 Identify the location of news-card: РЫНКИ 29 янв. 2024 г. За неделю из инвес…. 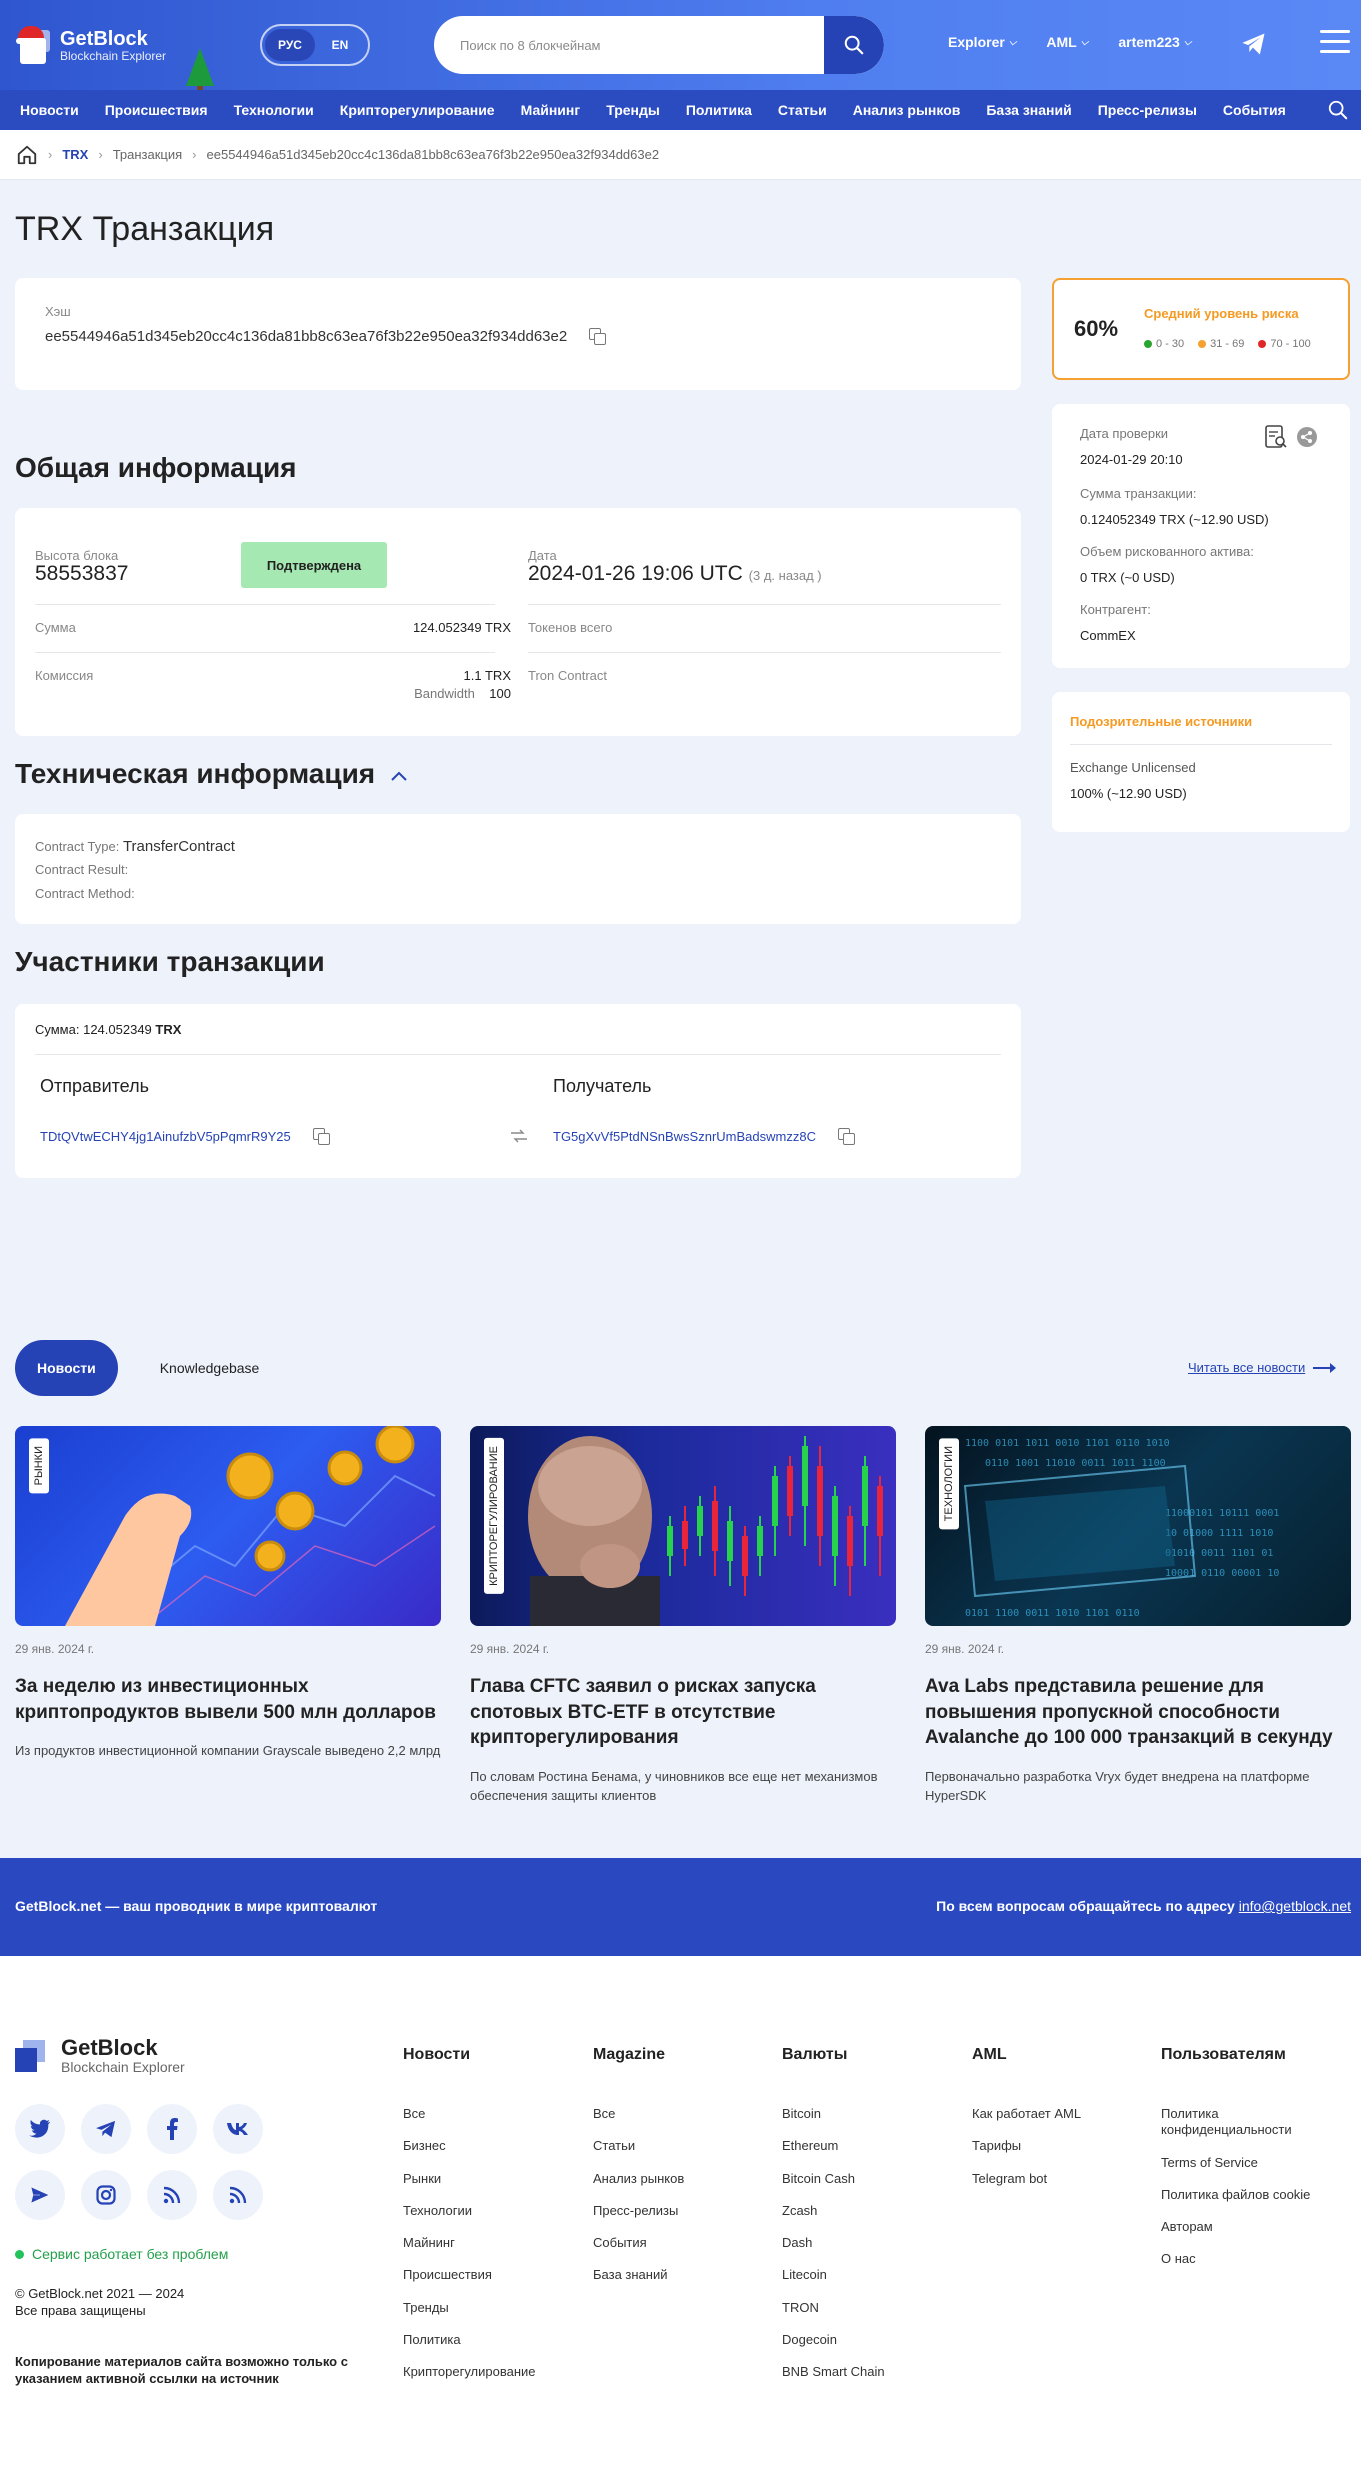
(228, 1593).